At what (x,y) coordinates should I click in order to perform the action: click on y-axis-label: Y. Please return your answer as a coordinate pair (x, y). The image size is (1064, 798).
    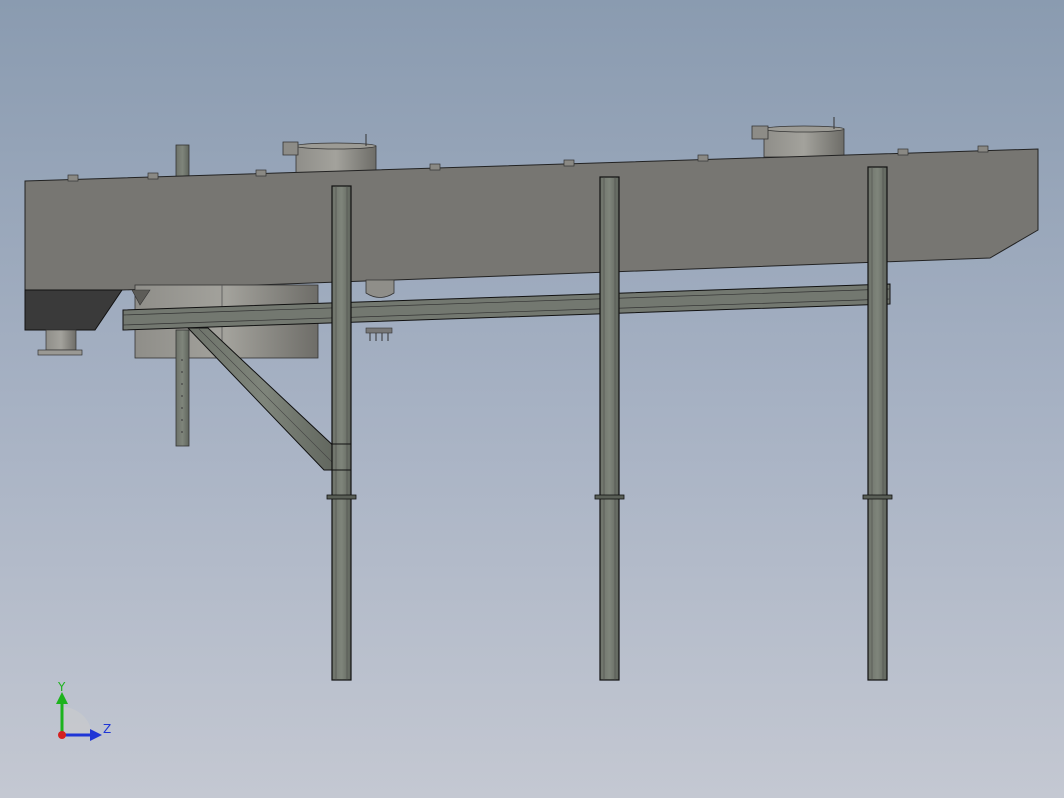
    Looking at the image, I should click on (61, 687).